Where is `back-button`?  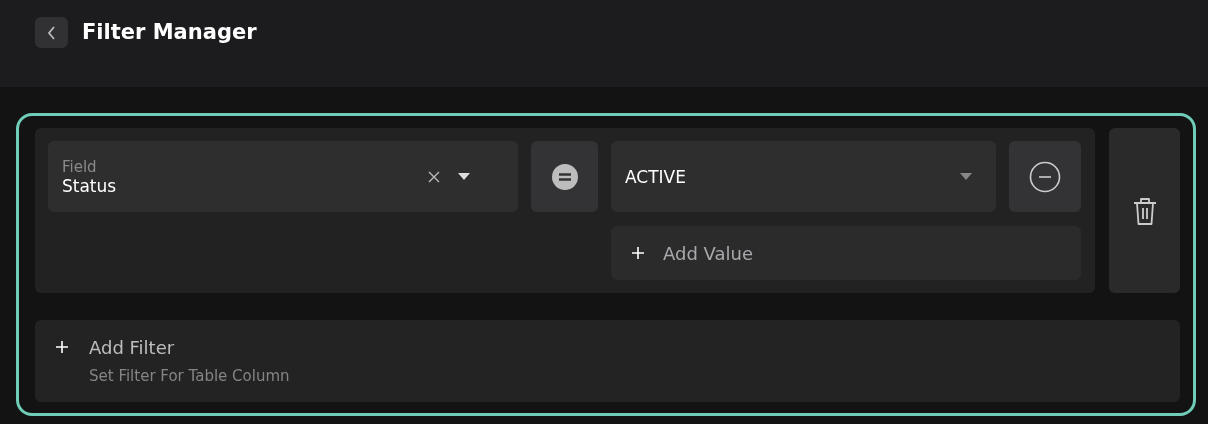 back-button is located at coordinates (51, 32).